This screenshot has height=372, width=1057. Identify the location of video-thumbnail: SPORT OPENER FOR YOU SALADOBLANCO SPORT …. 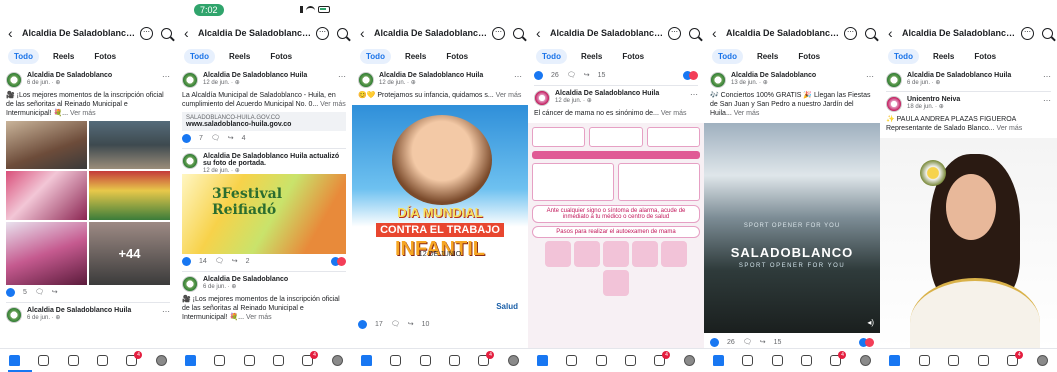
(792, 228).